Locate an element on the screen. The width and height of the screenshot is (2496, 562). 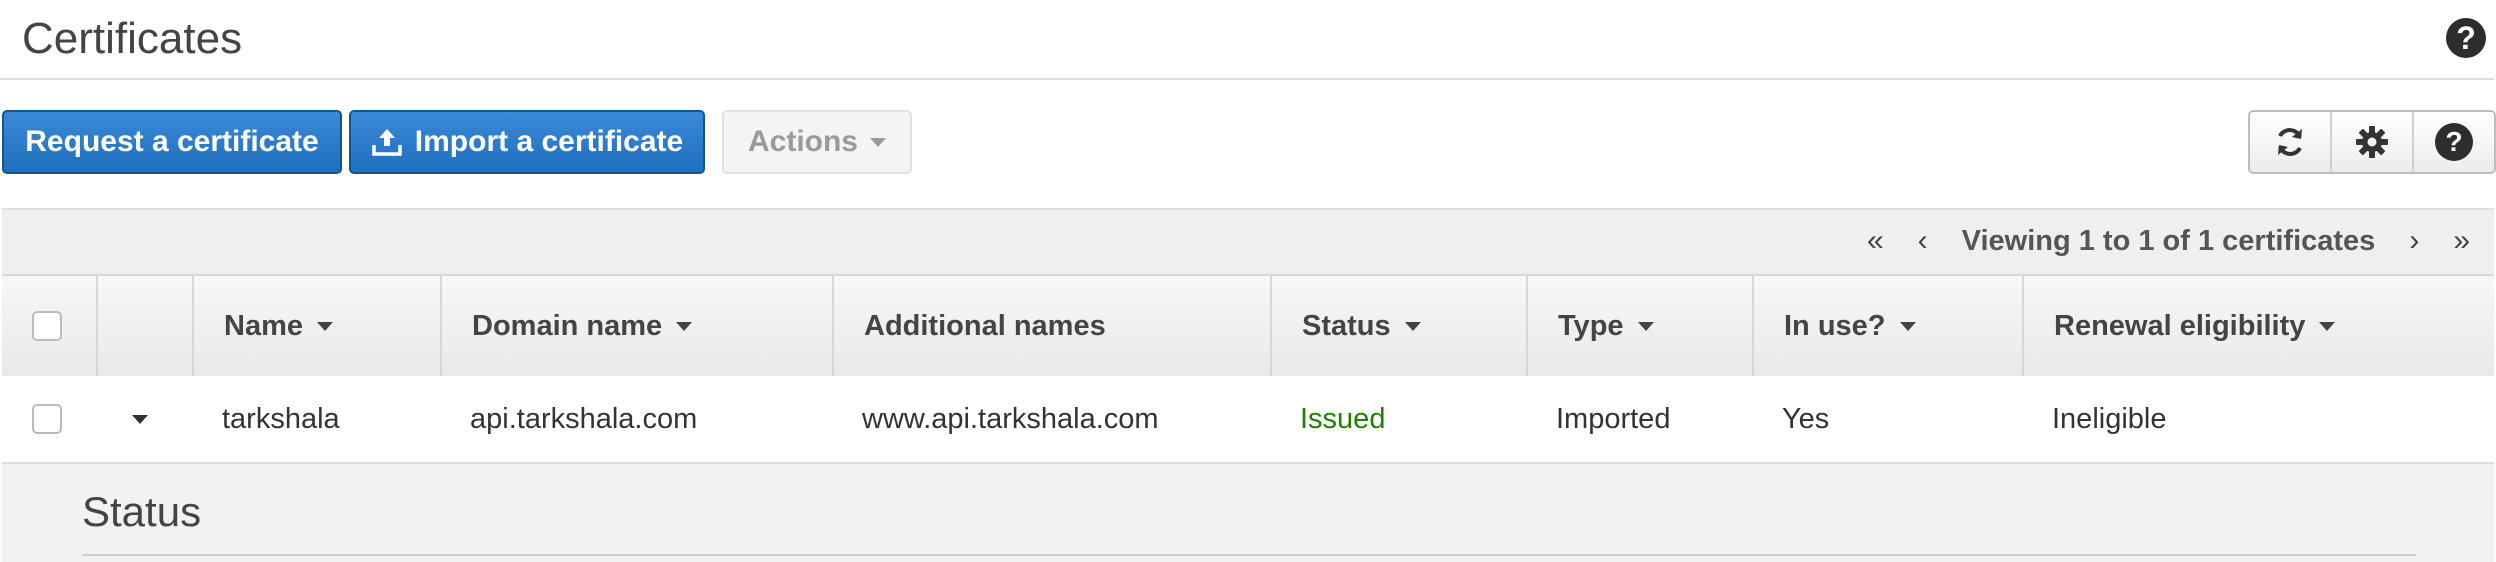
last-page-icon: » is located at coordinates (2461, 241).